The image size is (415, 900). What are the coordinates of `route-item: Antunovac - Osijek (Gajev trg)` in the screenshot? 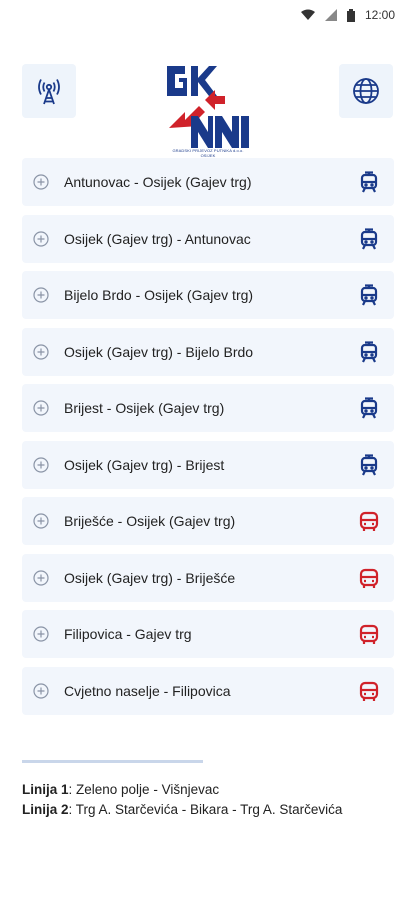 It's located at (208, 182).